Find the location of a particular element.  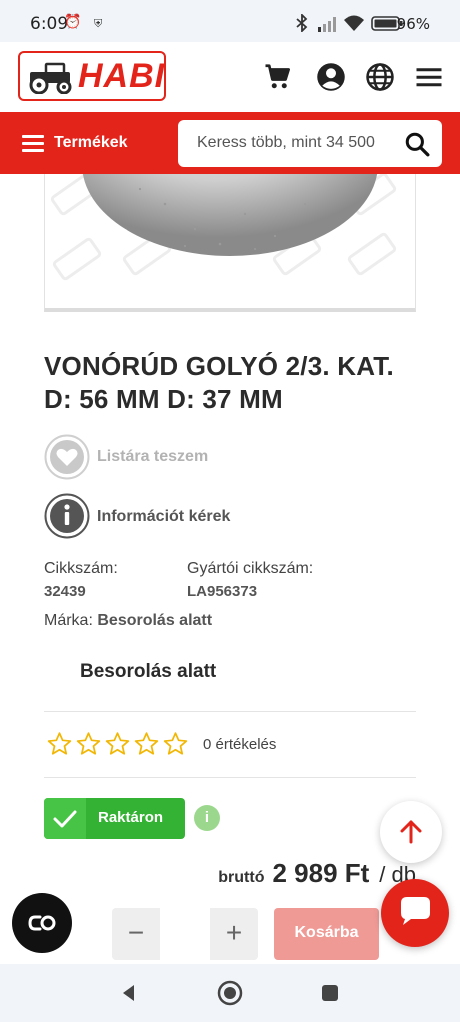

brand-line: Márka: Besorolás alatt is located at coordinates (128, 621).